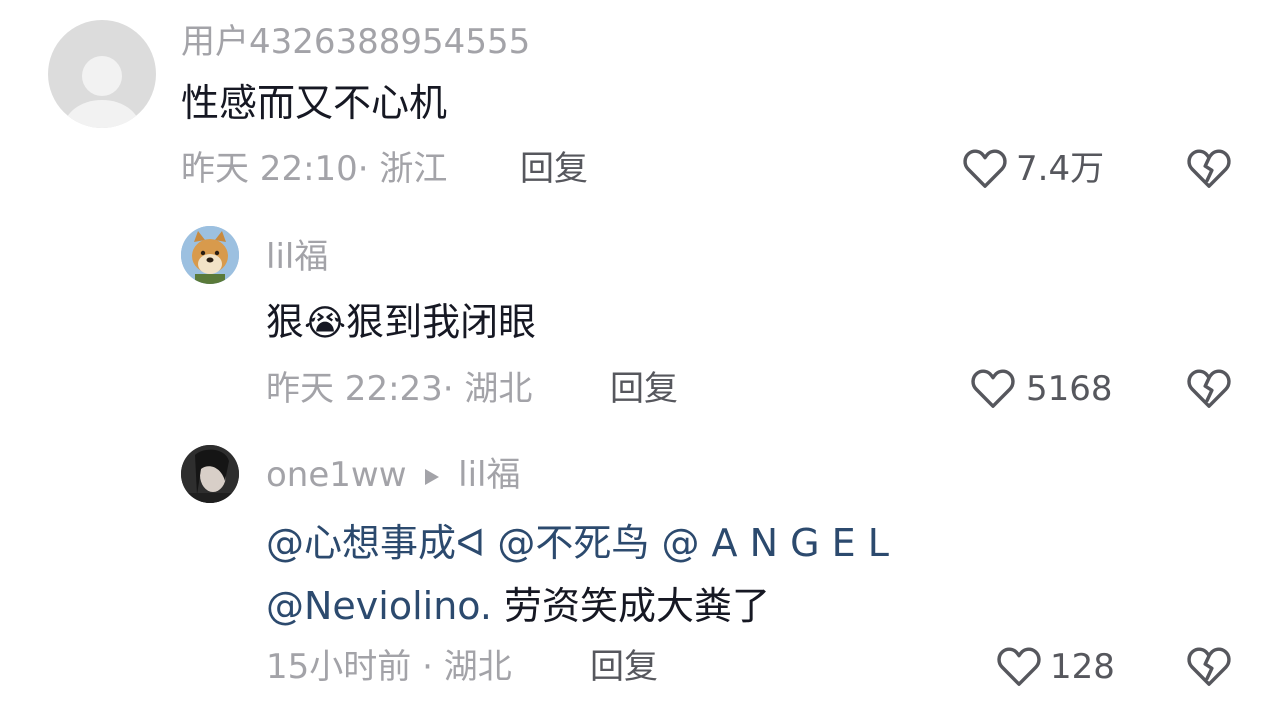  Describe the element at coordinates (1060, 169) in the screenshot. I see `like-count: 7.4万` at that location.